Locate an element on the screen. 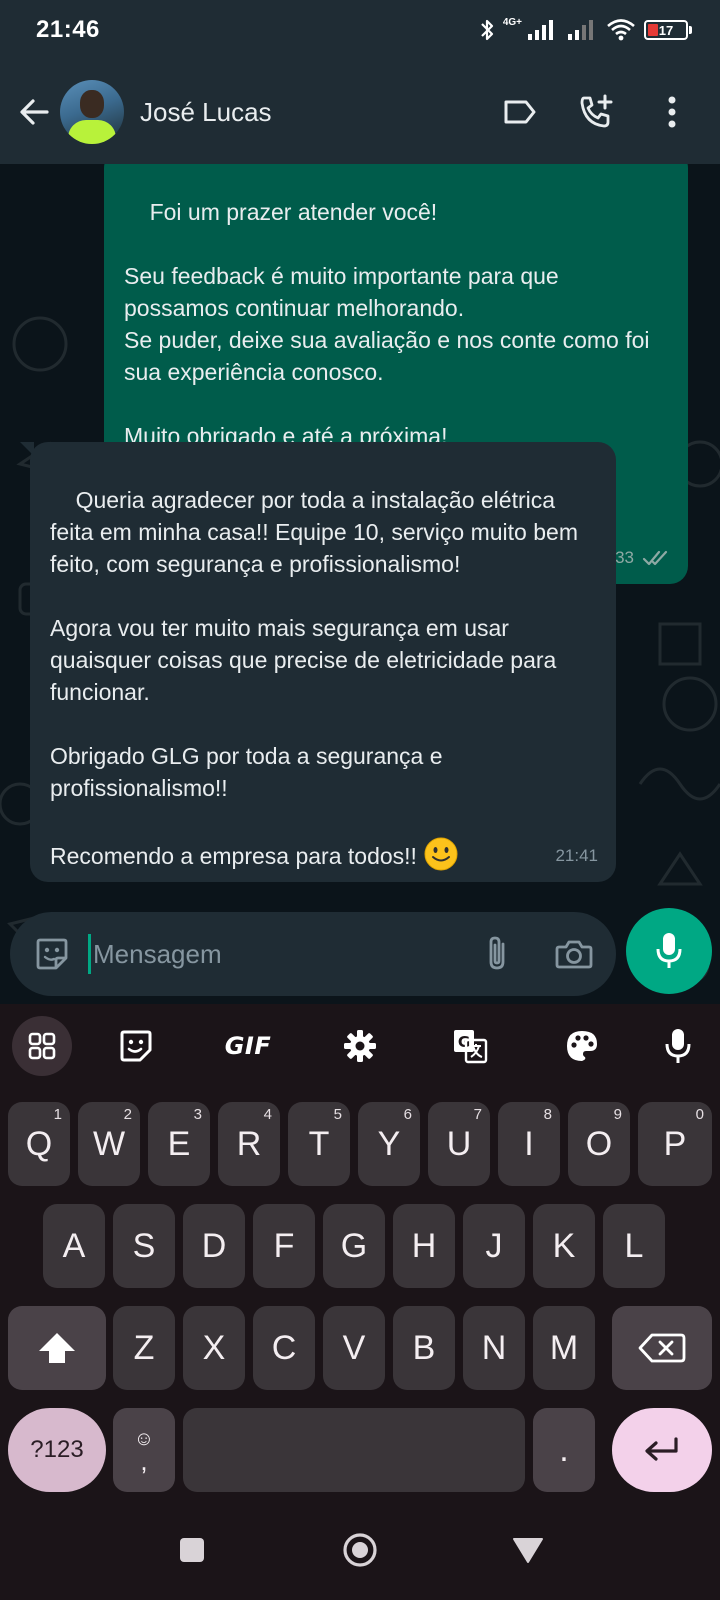 The image size is (720, 1600). camera-button is located at coordinates (574, 954).